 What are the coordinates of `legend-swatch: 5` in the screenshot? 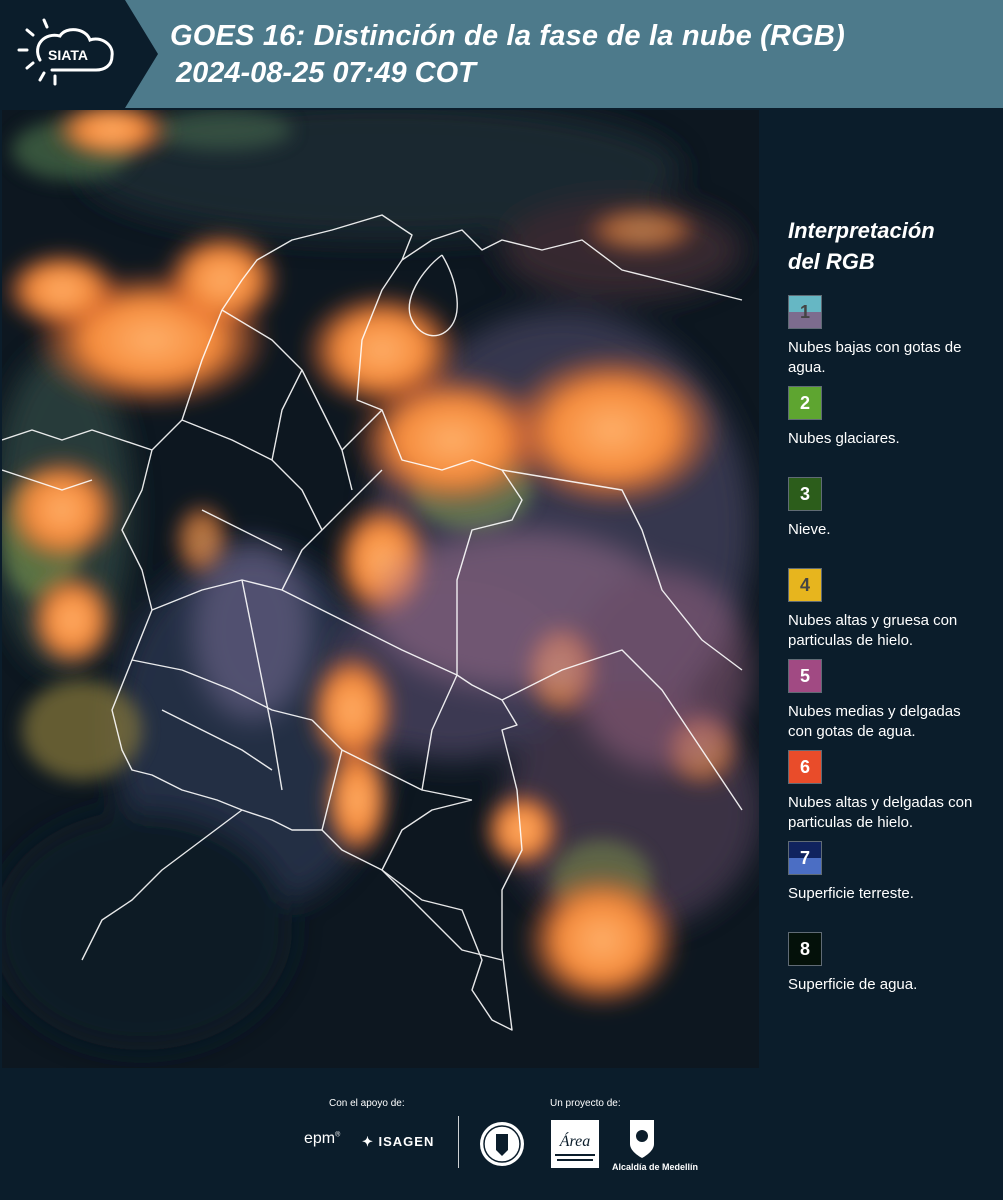 It's located at (805, 676).